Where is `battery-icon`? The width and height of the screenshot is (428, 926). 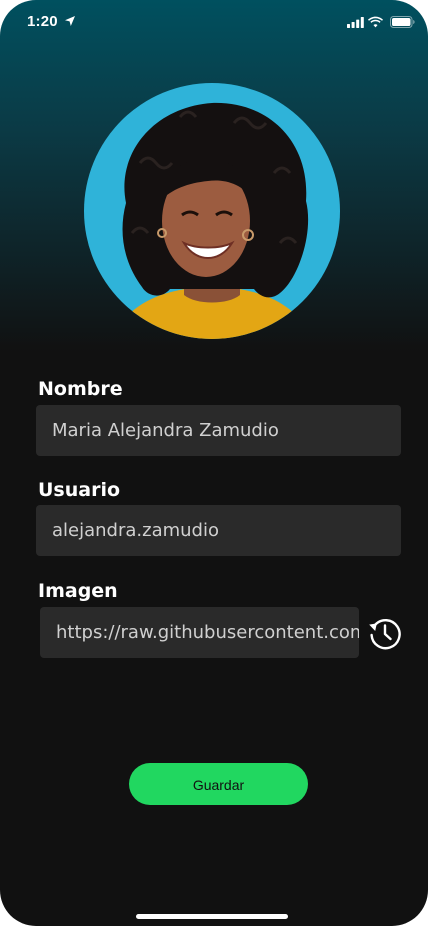 battery-icon is located at coordinates (402, 22).